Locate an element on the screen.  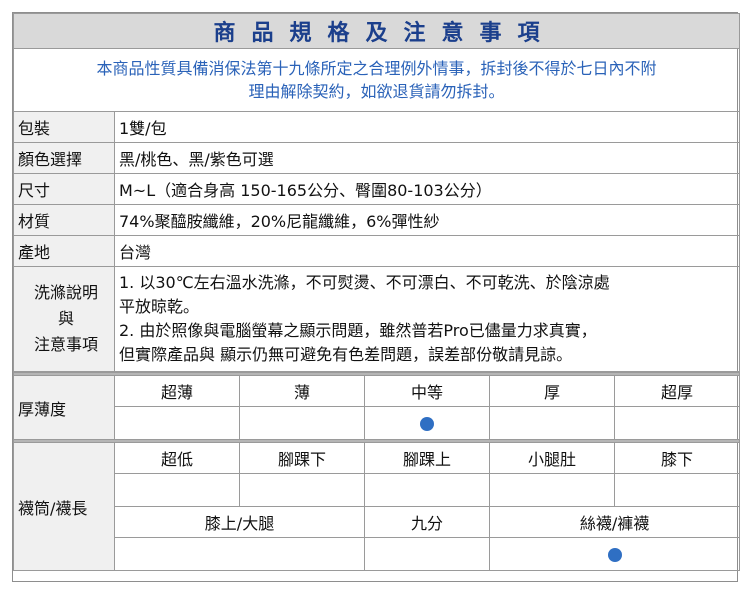
length-option: 絲襪/褲襪 is located at coordinates (614, 522).